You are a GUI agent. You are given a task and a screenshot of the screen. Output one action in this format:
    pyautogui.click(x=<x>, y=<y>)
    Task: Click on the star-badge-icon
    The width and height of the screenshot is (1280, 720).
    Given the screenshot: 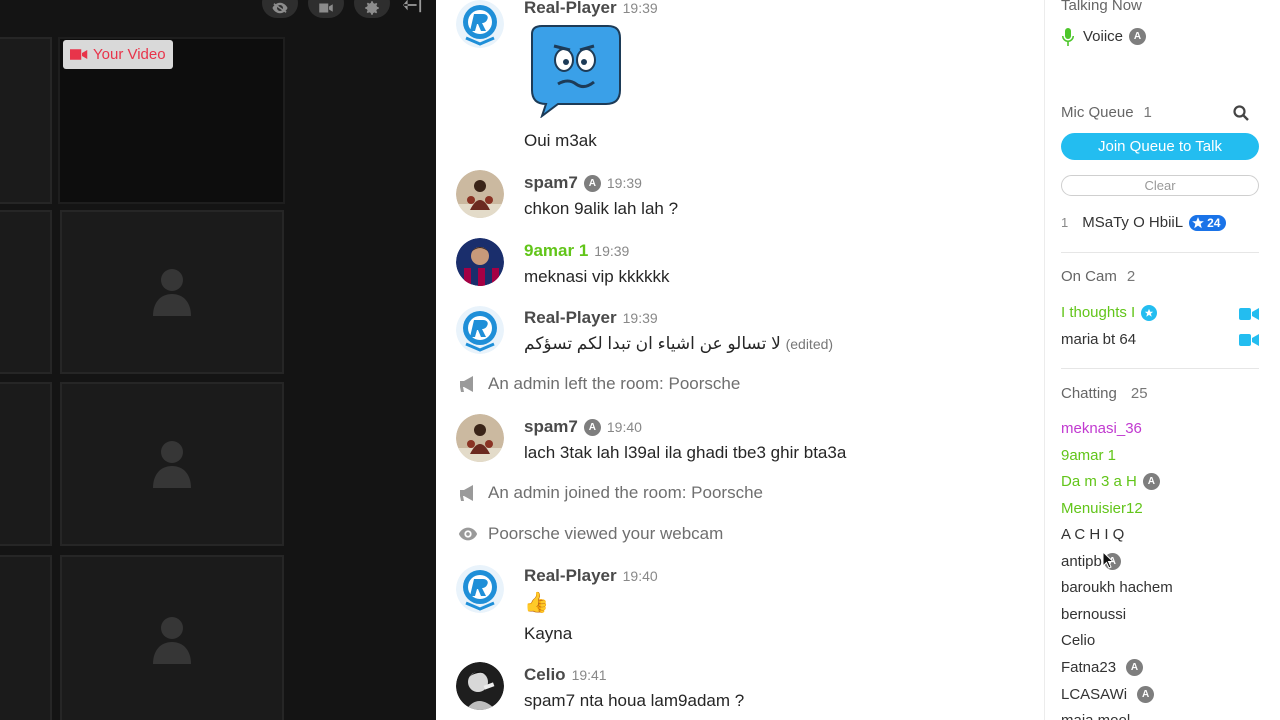 What is the action you would take?
    pyautogui.click(x=1149, y=312)
    